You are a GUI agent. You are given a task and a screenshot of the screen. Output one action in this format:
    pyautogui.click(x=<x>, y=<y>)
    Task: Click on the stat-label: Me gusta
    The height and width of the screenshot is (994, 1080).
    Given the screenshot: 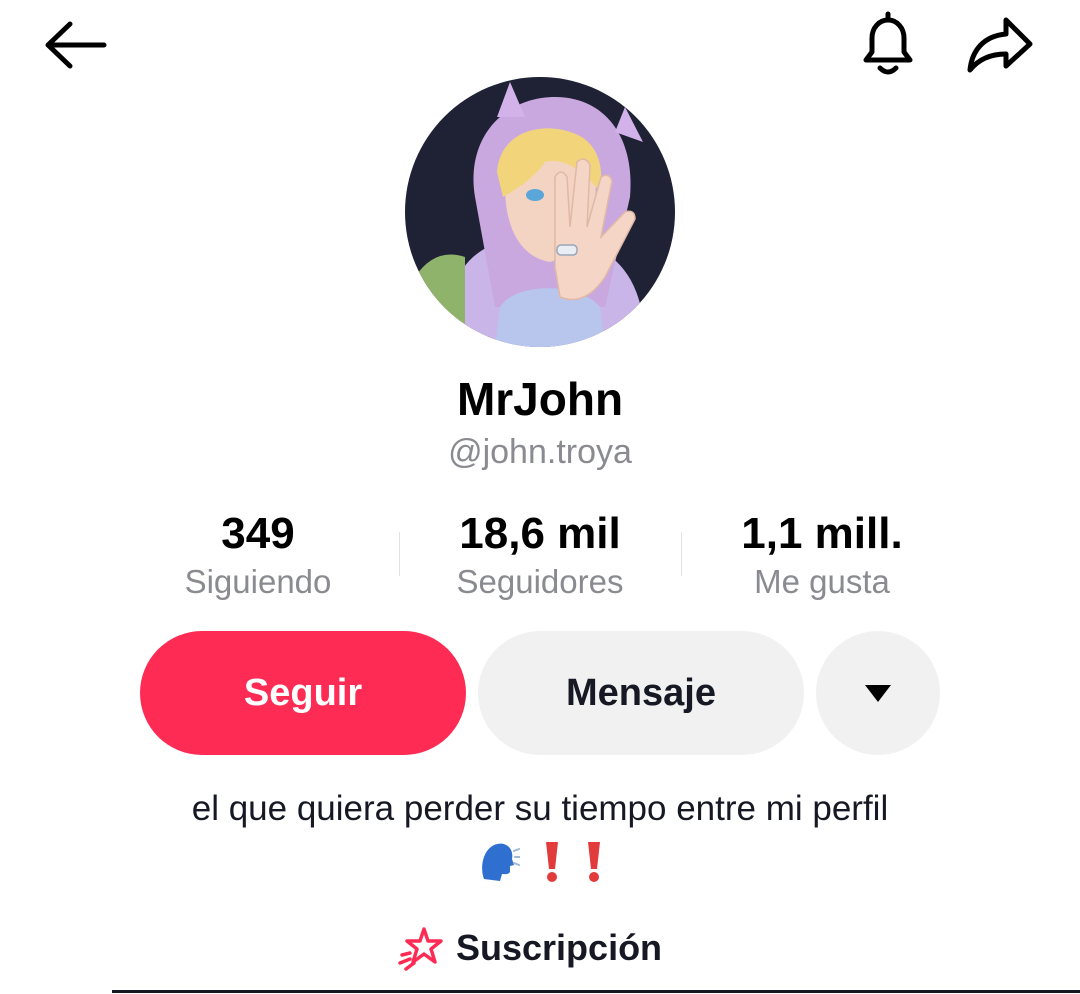 What is the action you would take?
    pyautogui.click(x=822, y=581)
    